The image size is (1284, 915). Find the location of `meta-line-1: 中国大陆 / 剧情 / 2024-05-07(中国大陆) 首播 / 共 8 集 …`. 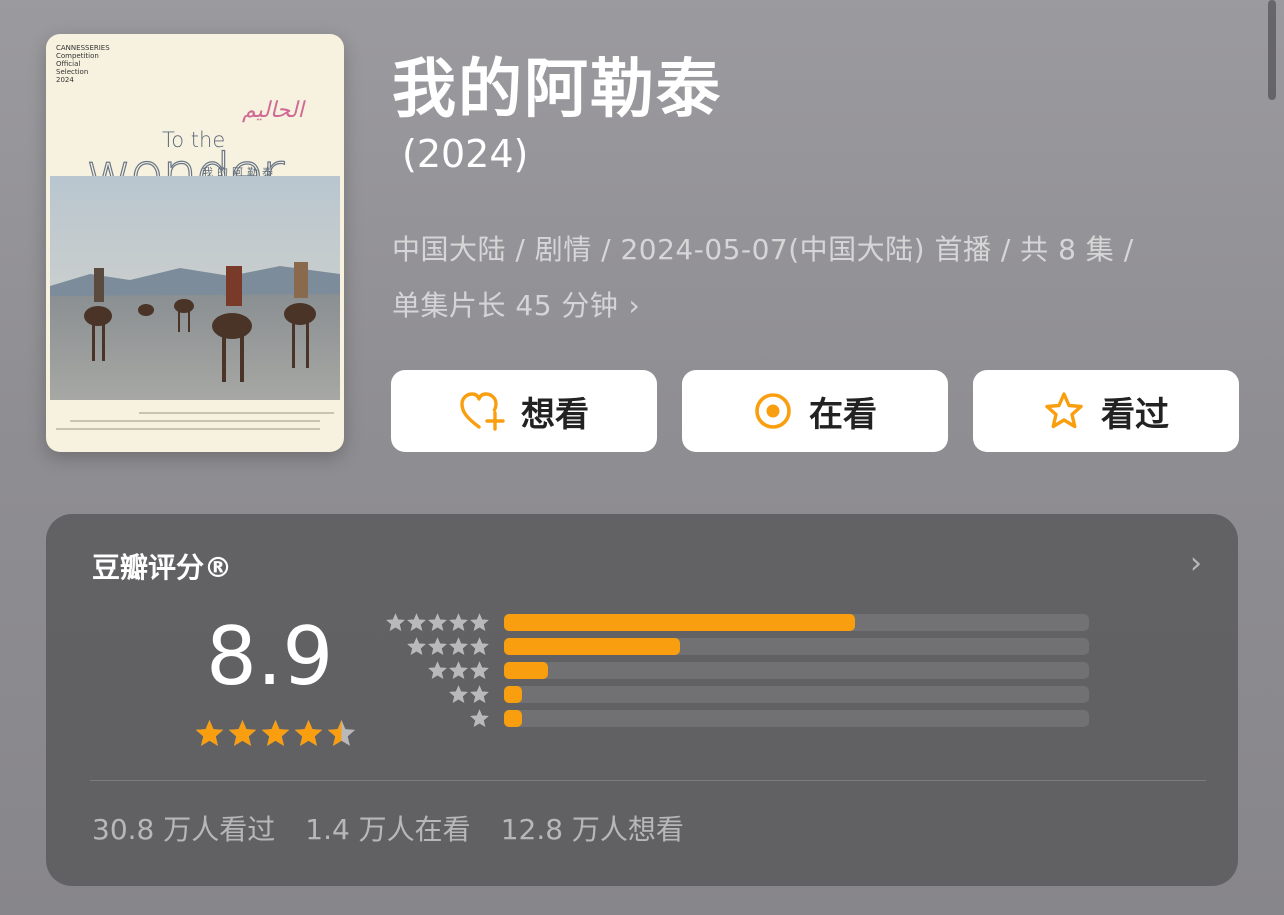

meta-line-1: 中国大陆 / 剧情 / 2024-05-07(中国大陆) 首播 / 共 8 集 … is located at coordinates (763, 249).